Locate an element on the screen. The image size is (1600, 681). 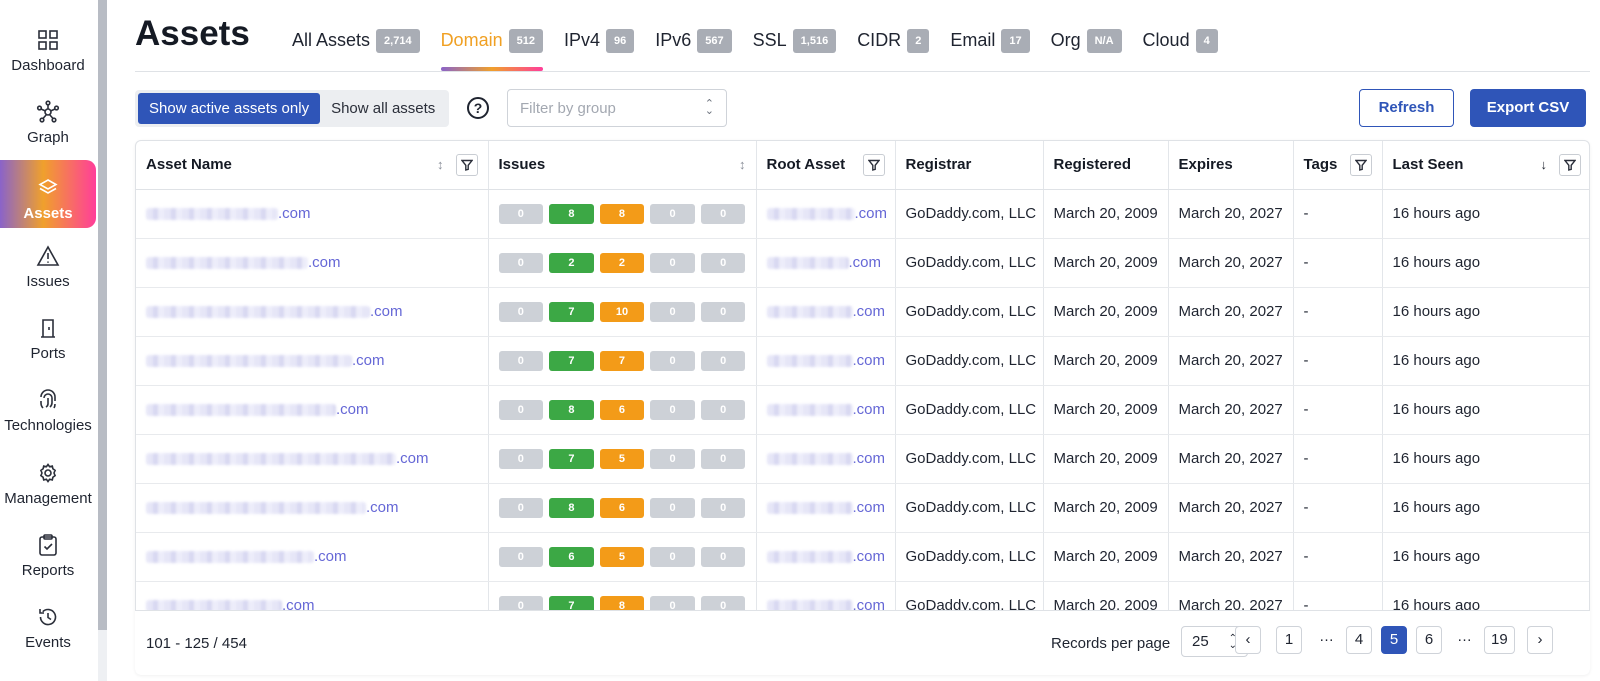
sidebar-item-issues: Issues is located at coordinates (48, 262).